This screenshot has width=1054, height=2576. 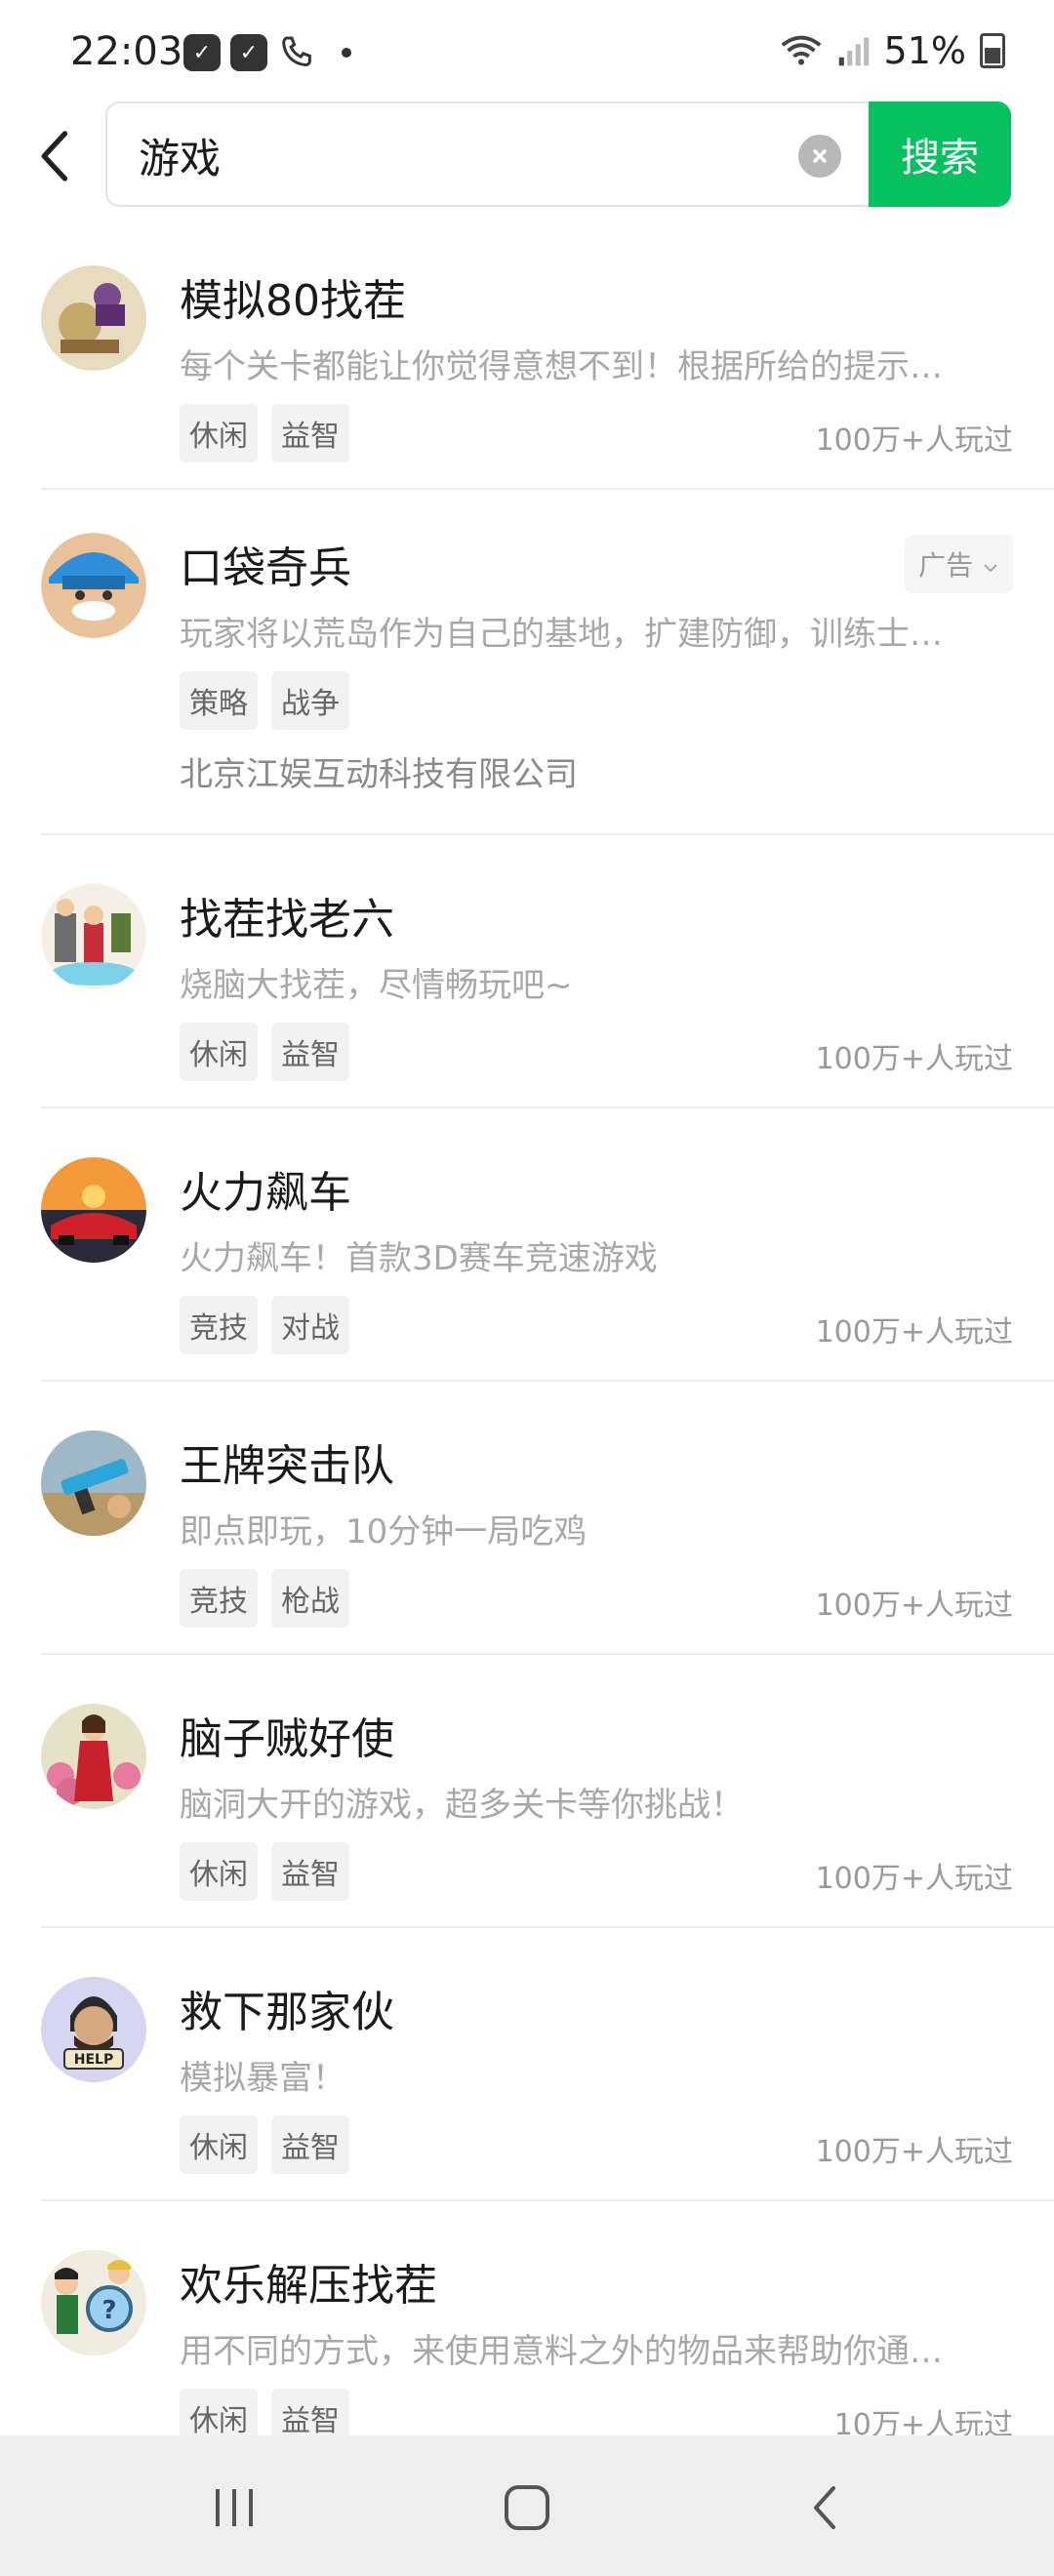 I want to click on game-title: 火力飙车, so click(x=265, y=1193).